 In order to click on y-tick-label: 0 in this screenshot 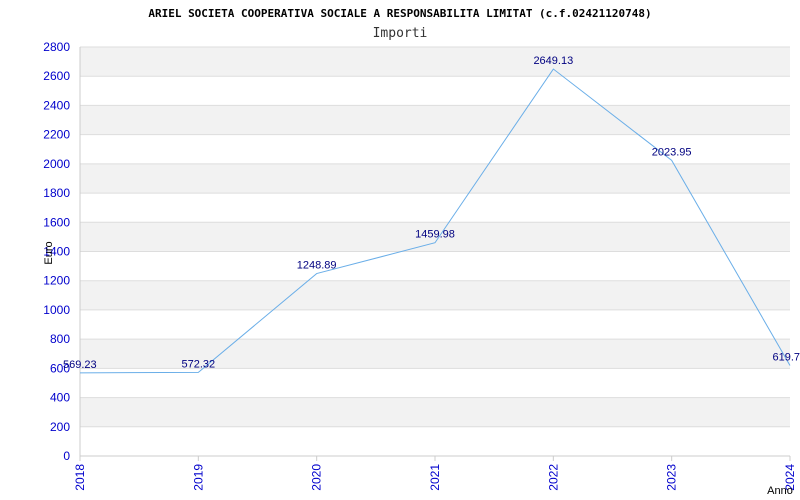, I will do `click(66, 456)`.